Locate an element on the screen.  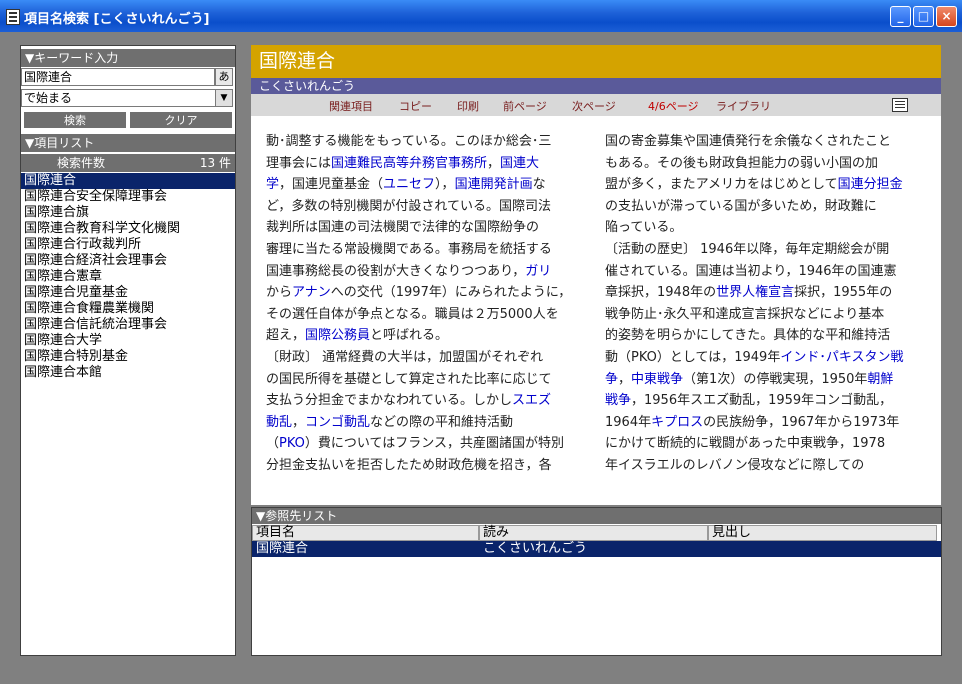
article-text: ，1956年スエズ動乱，1959年コンゴ動乱， is located at coordinates (762, 401).